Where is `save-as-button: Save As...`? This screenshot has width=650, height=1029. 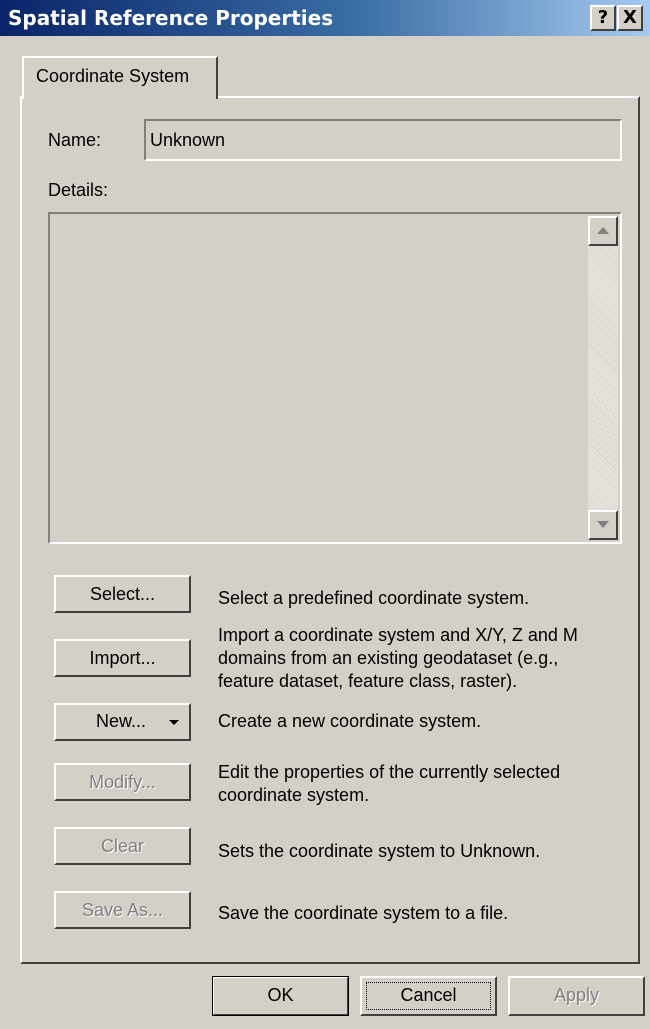
save-as-button: Save As... is located at coordinates (122, 910).